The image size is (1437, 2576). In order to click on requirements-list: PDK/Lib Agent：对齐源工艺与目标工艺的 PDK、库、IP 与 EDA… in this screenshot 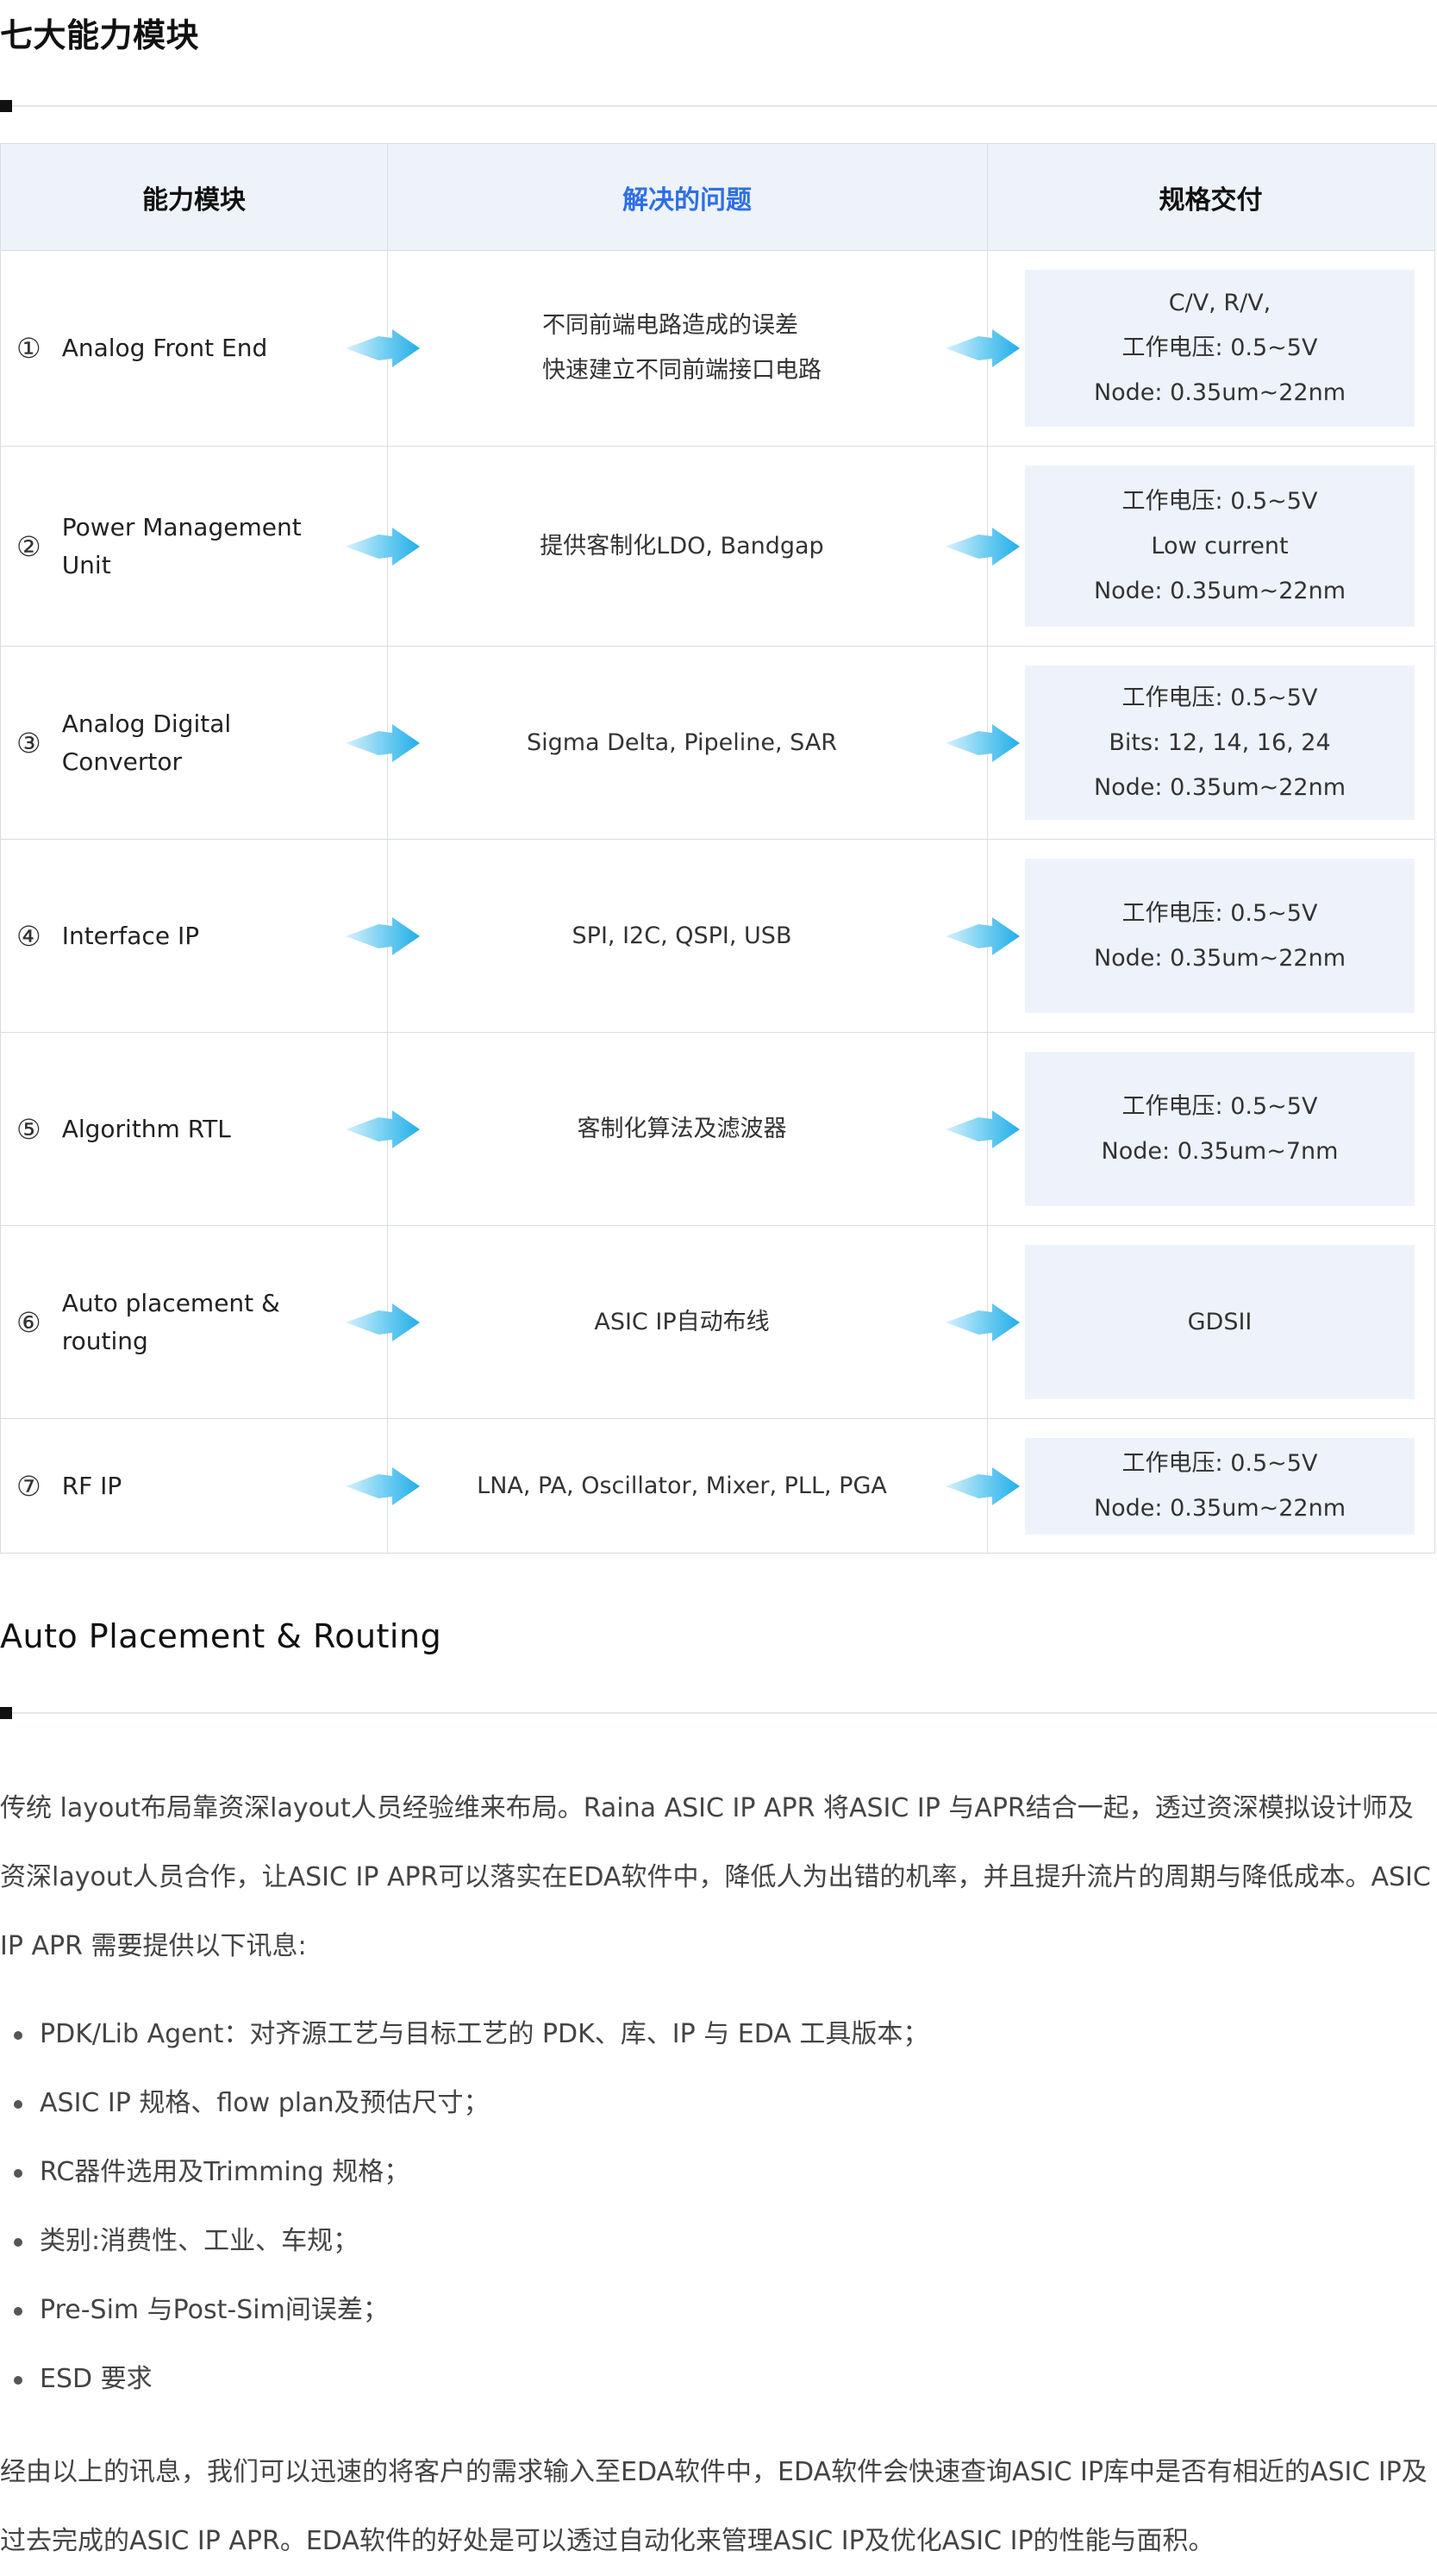, I will do `click(464, 2207)`.